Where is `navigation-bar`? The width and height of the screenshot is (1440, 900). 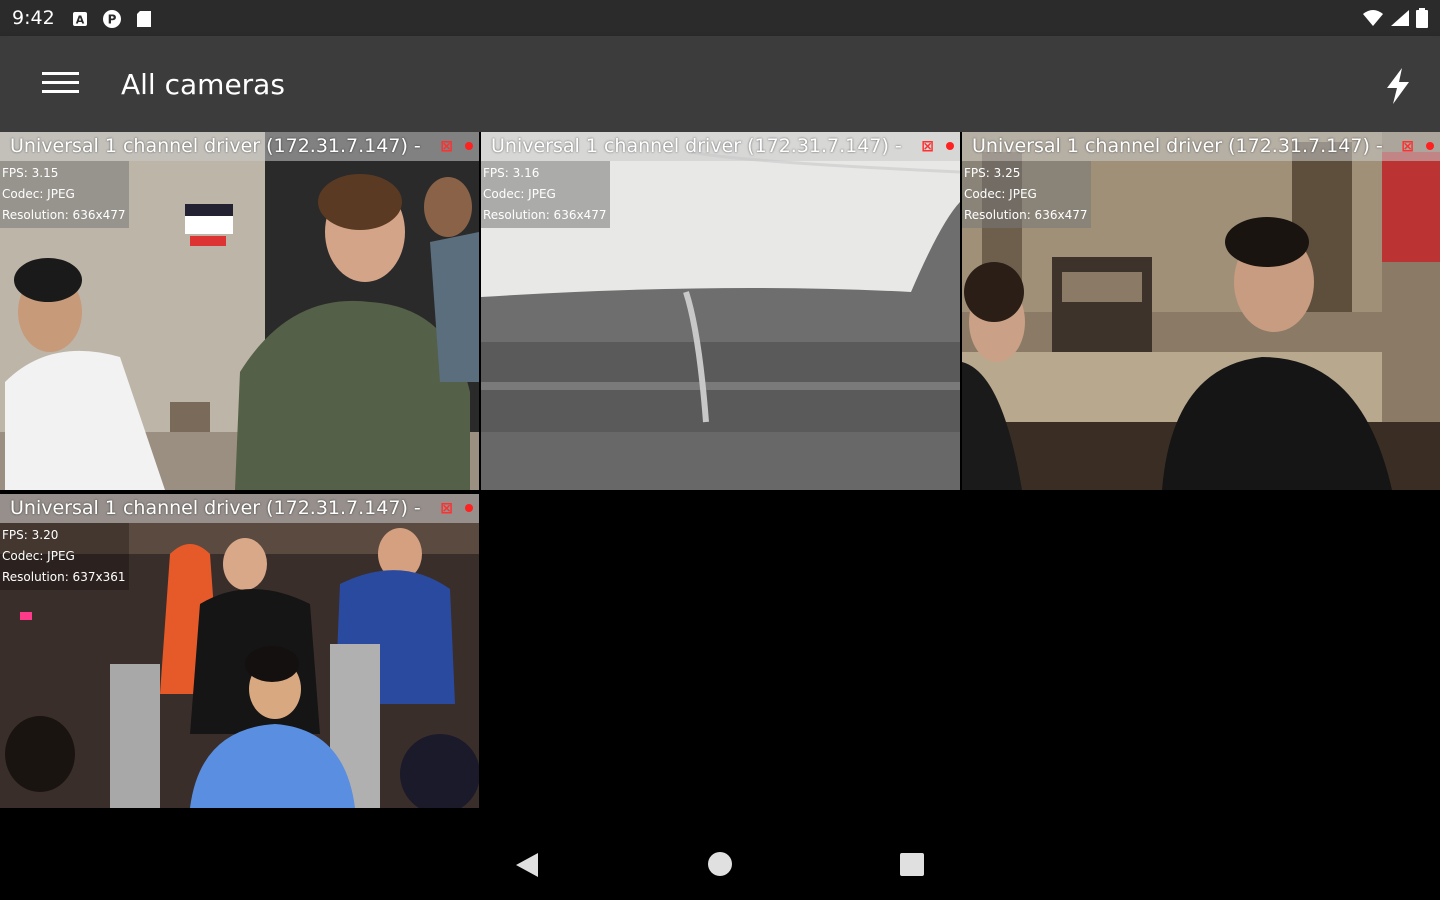 navigation-bar is located at coordinates (720, 854).